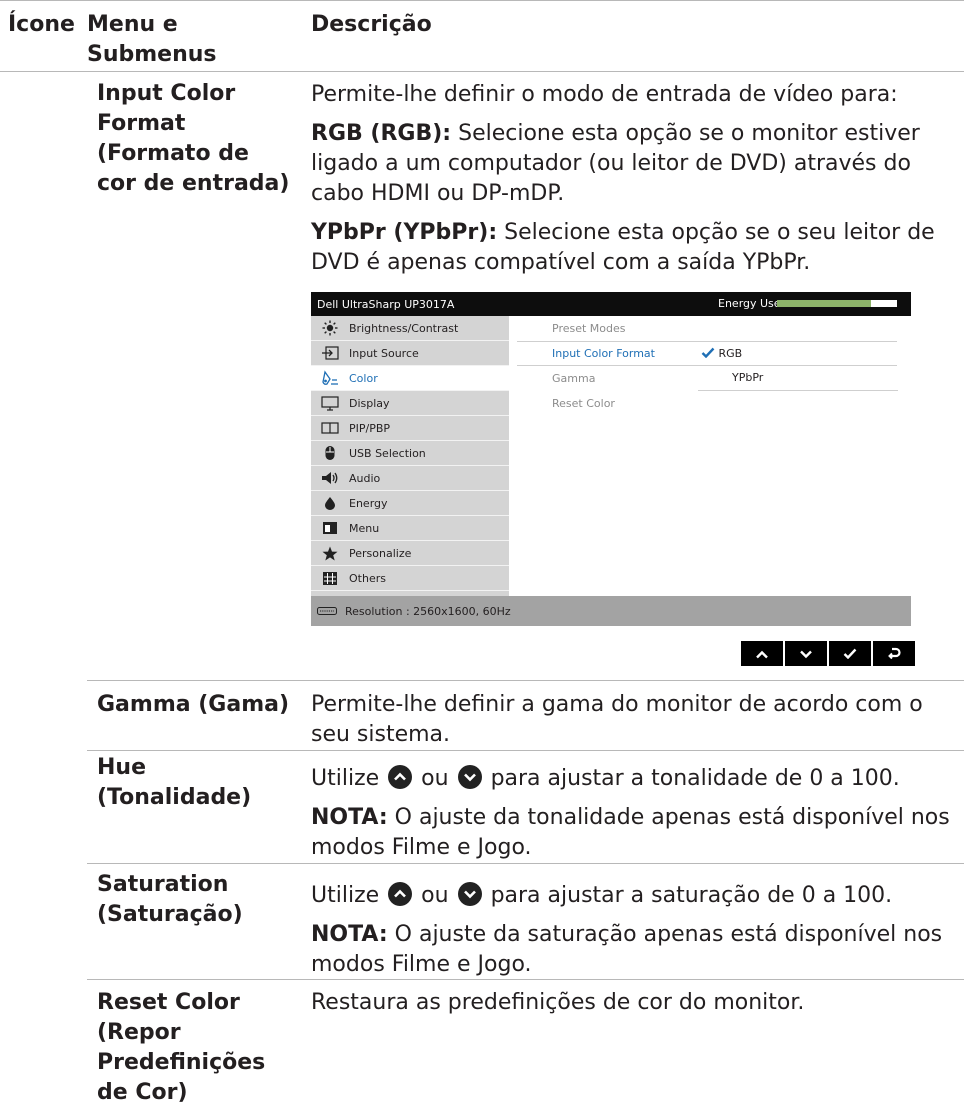 Image resolution: width=964 pixels, height=1117 pixels. I want to click on sun-icon, so click(330, 328).